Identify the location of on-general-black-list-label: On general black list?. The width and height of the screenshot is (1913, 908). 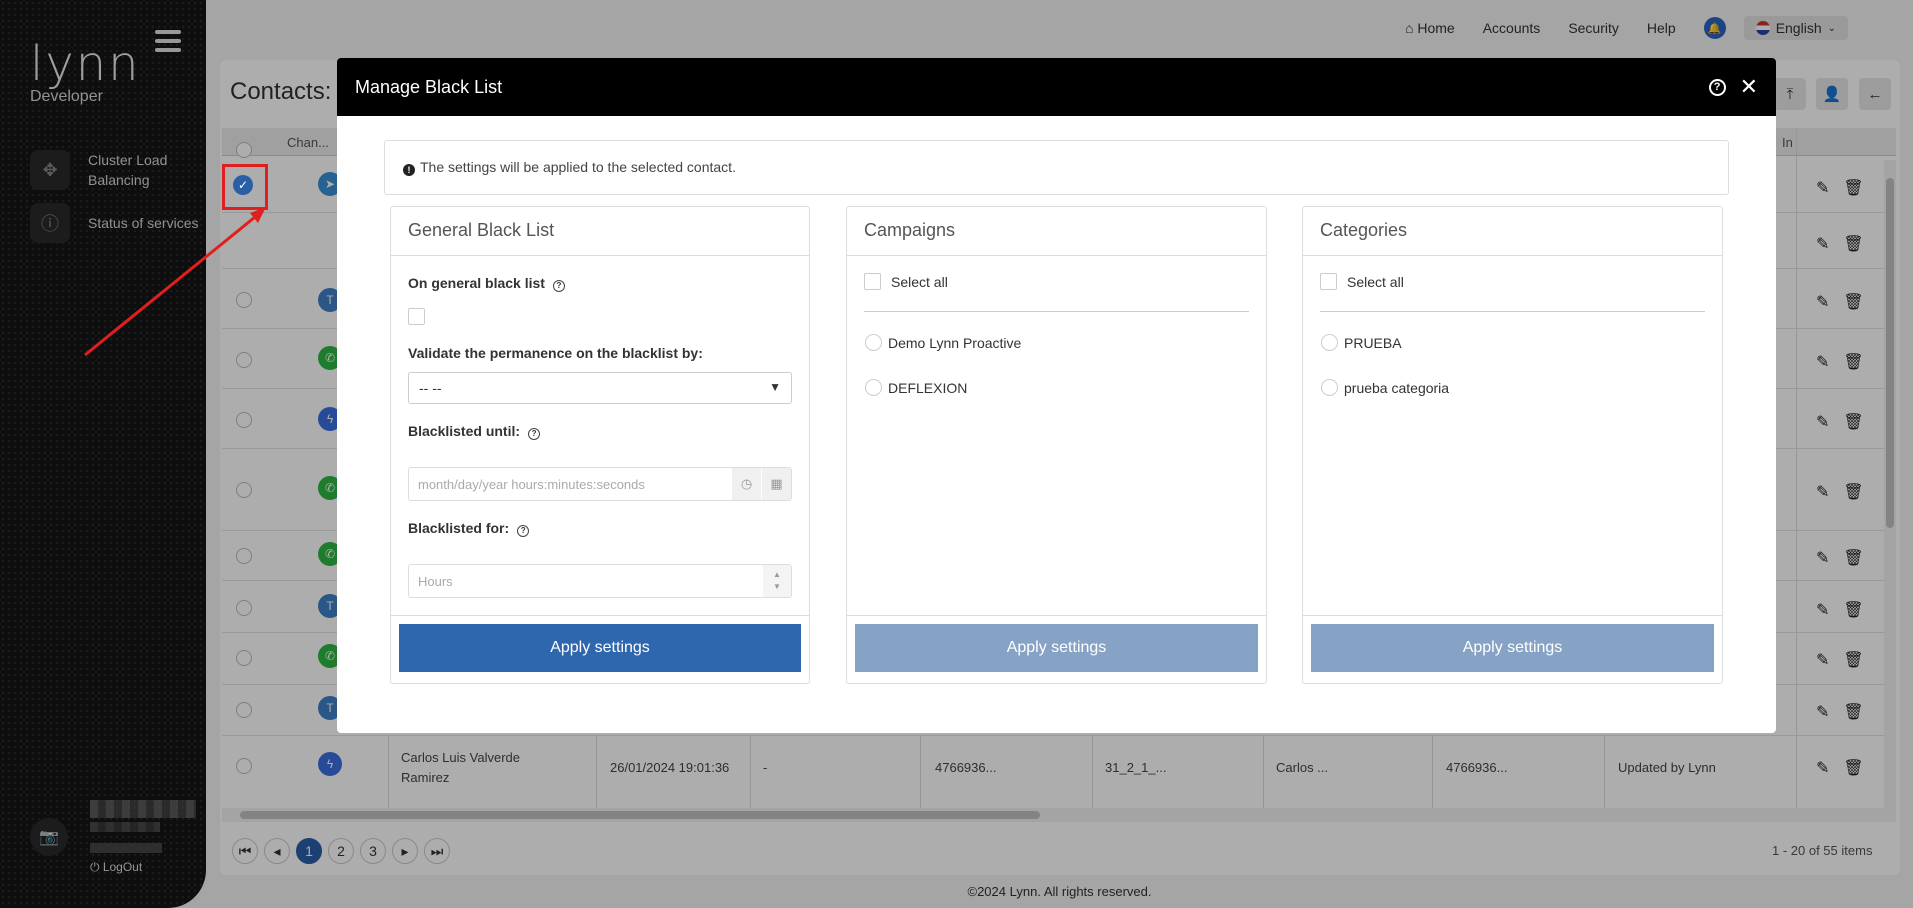
(486, 283).